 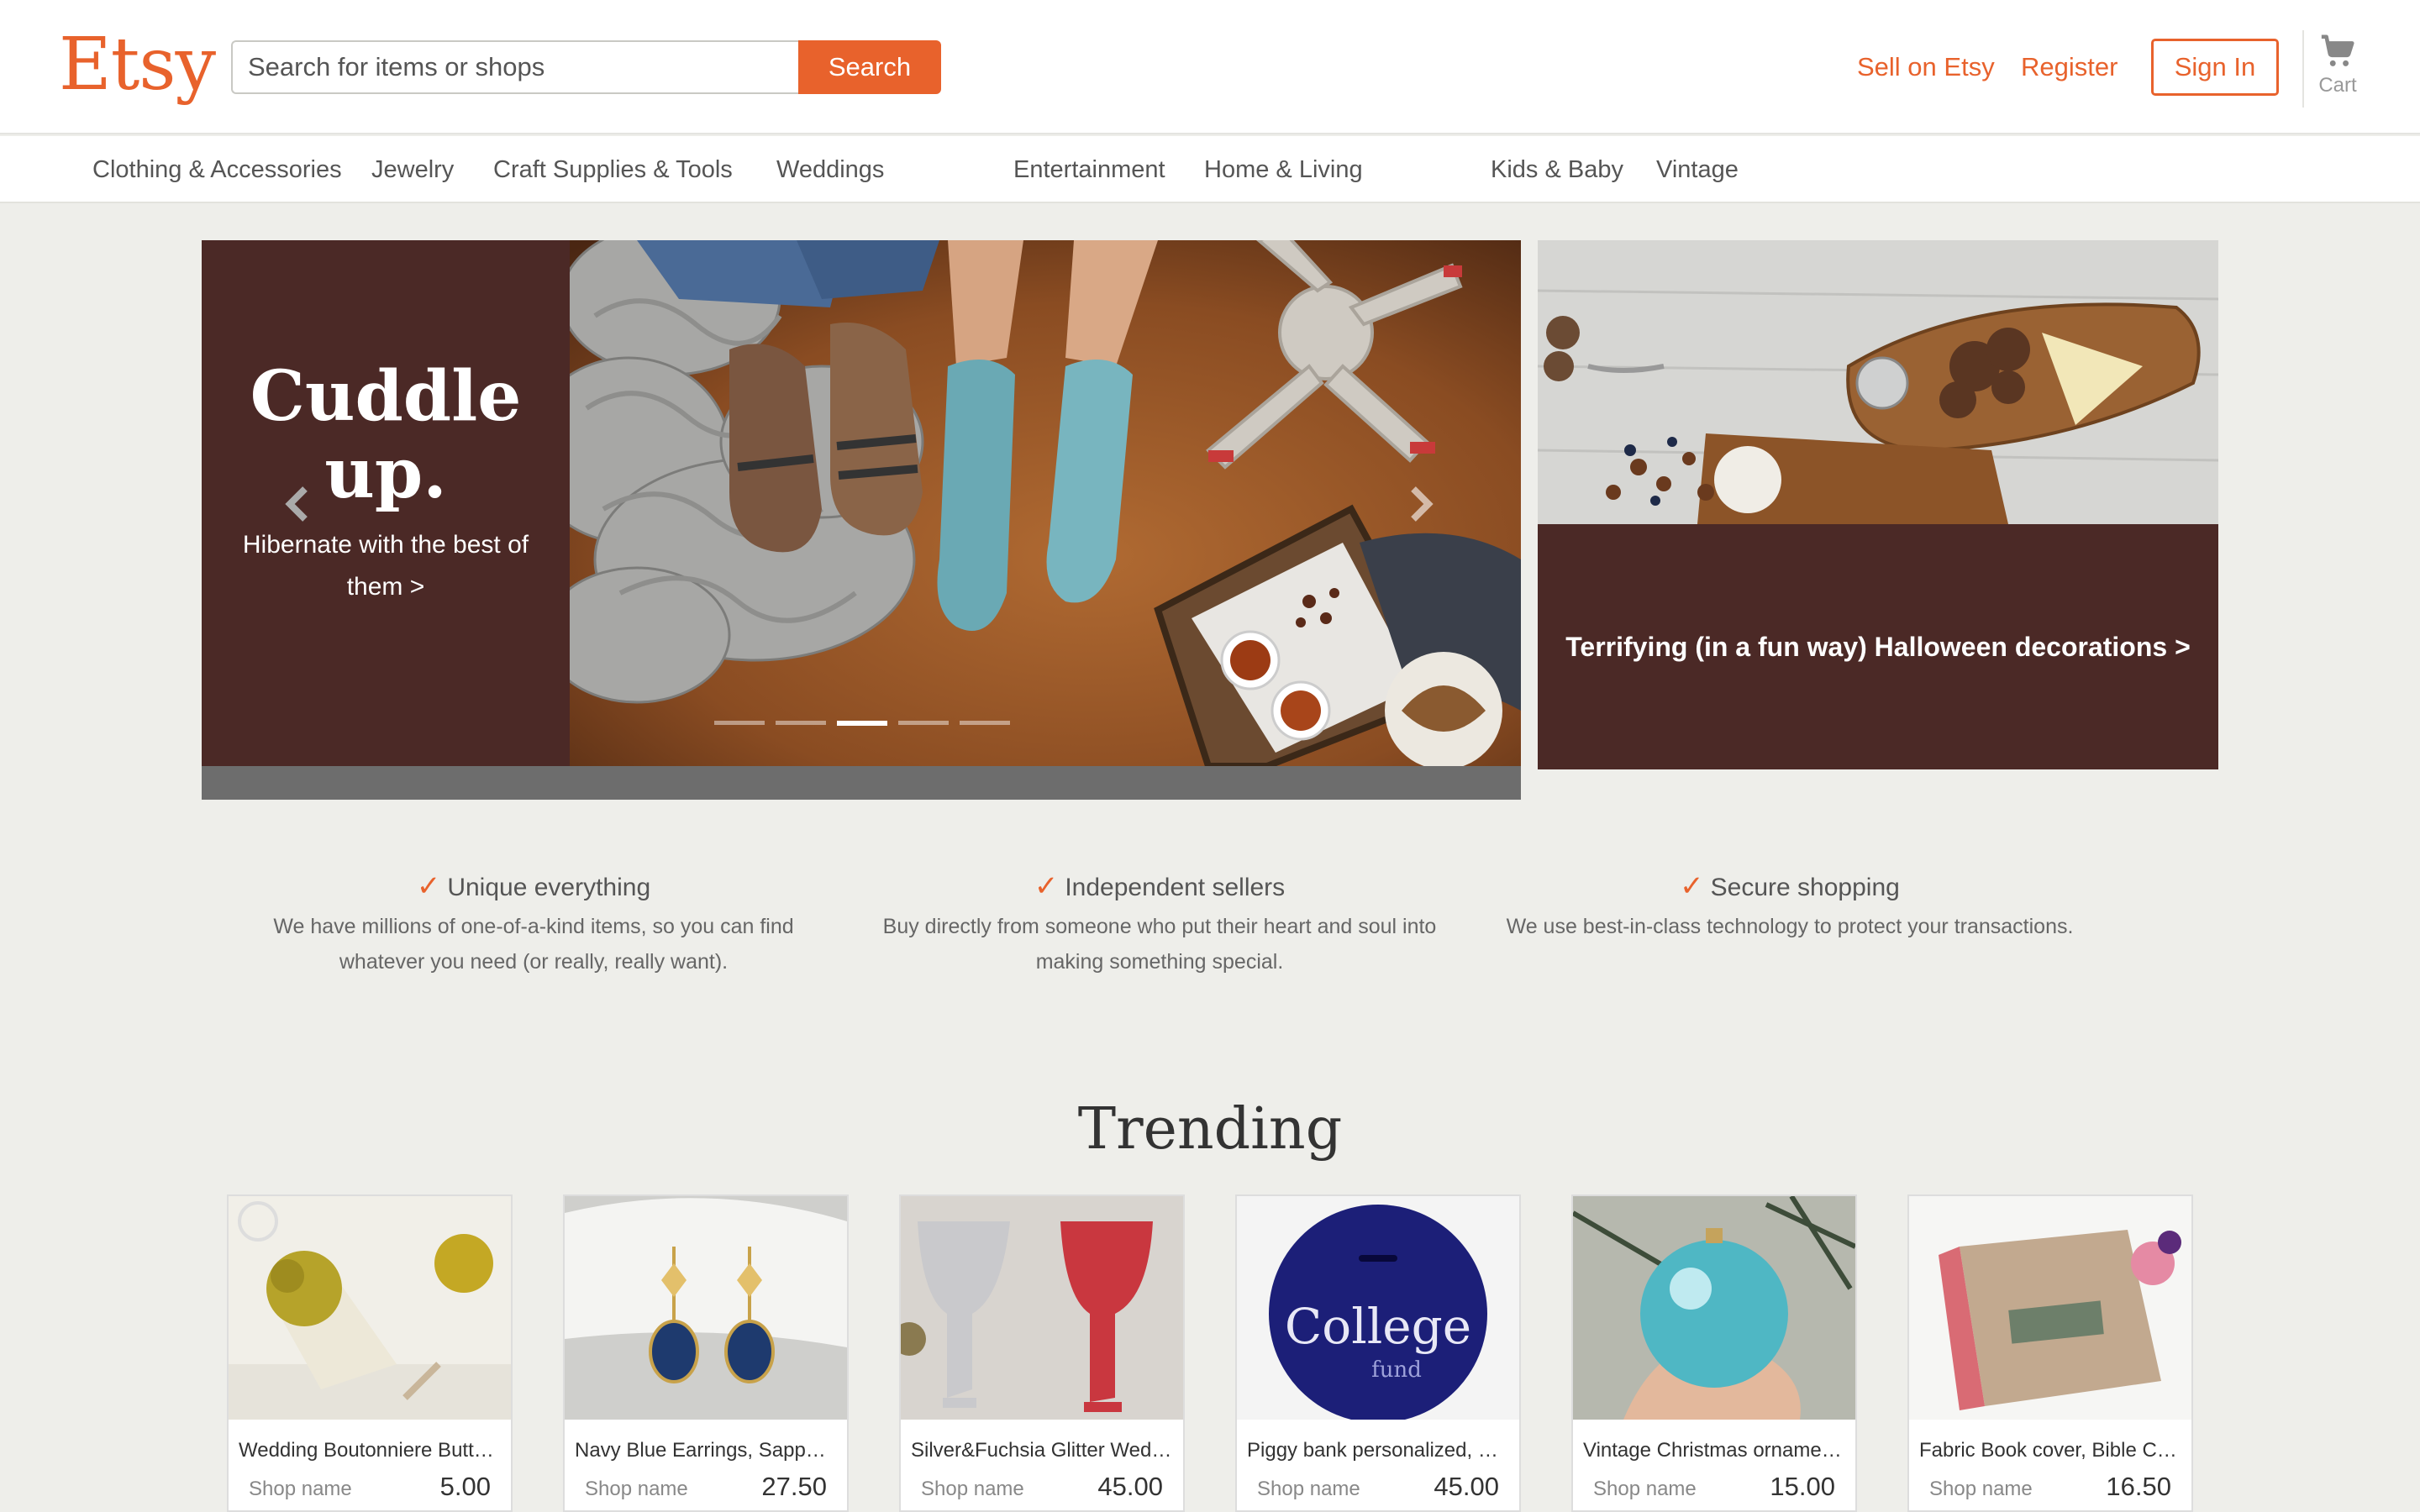 I want to click on carousel-next-button, so click(x=1420, y=504).